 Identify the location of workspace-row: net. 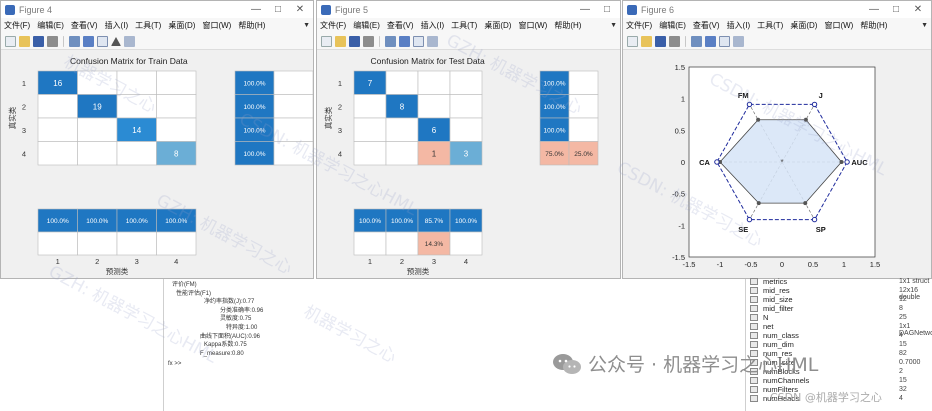
(760, 326).